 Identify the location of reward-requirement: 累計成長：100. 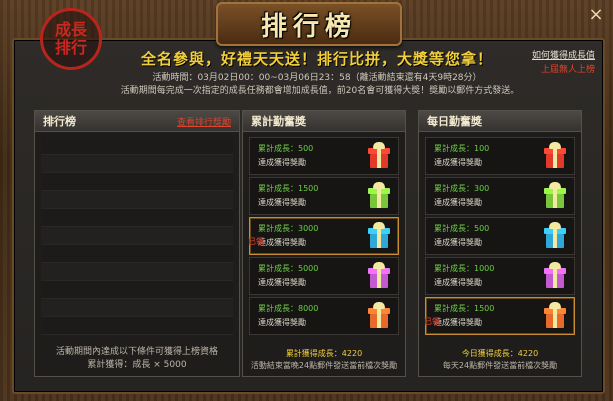
(462, 148).